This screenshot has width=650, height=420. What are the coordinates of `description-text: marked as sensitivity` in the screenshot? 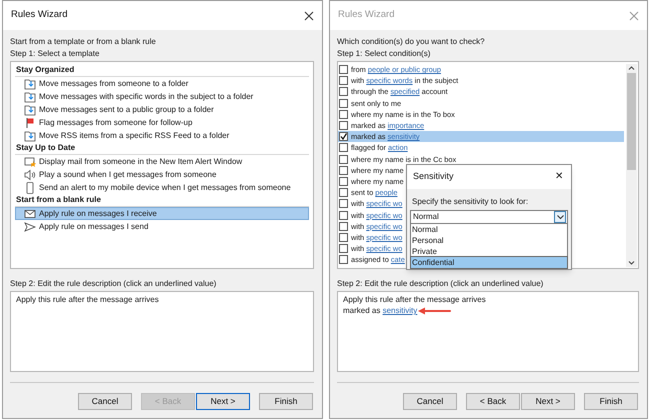 It's located at (380, 310).